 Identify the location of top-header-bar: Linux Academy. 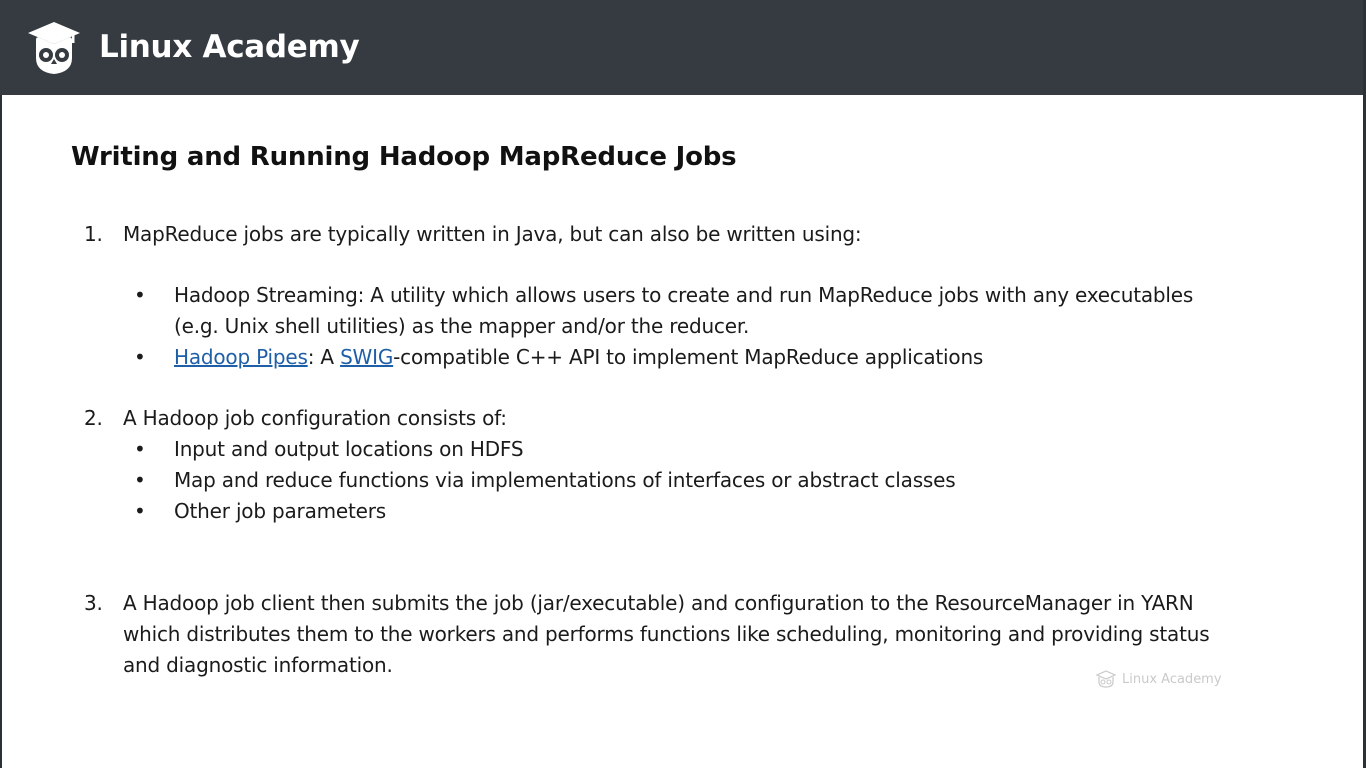
(683, 47).